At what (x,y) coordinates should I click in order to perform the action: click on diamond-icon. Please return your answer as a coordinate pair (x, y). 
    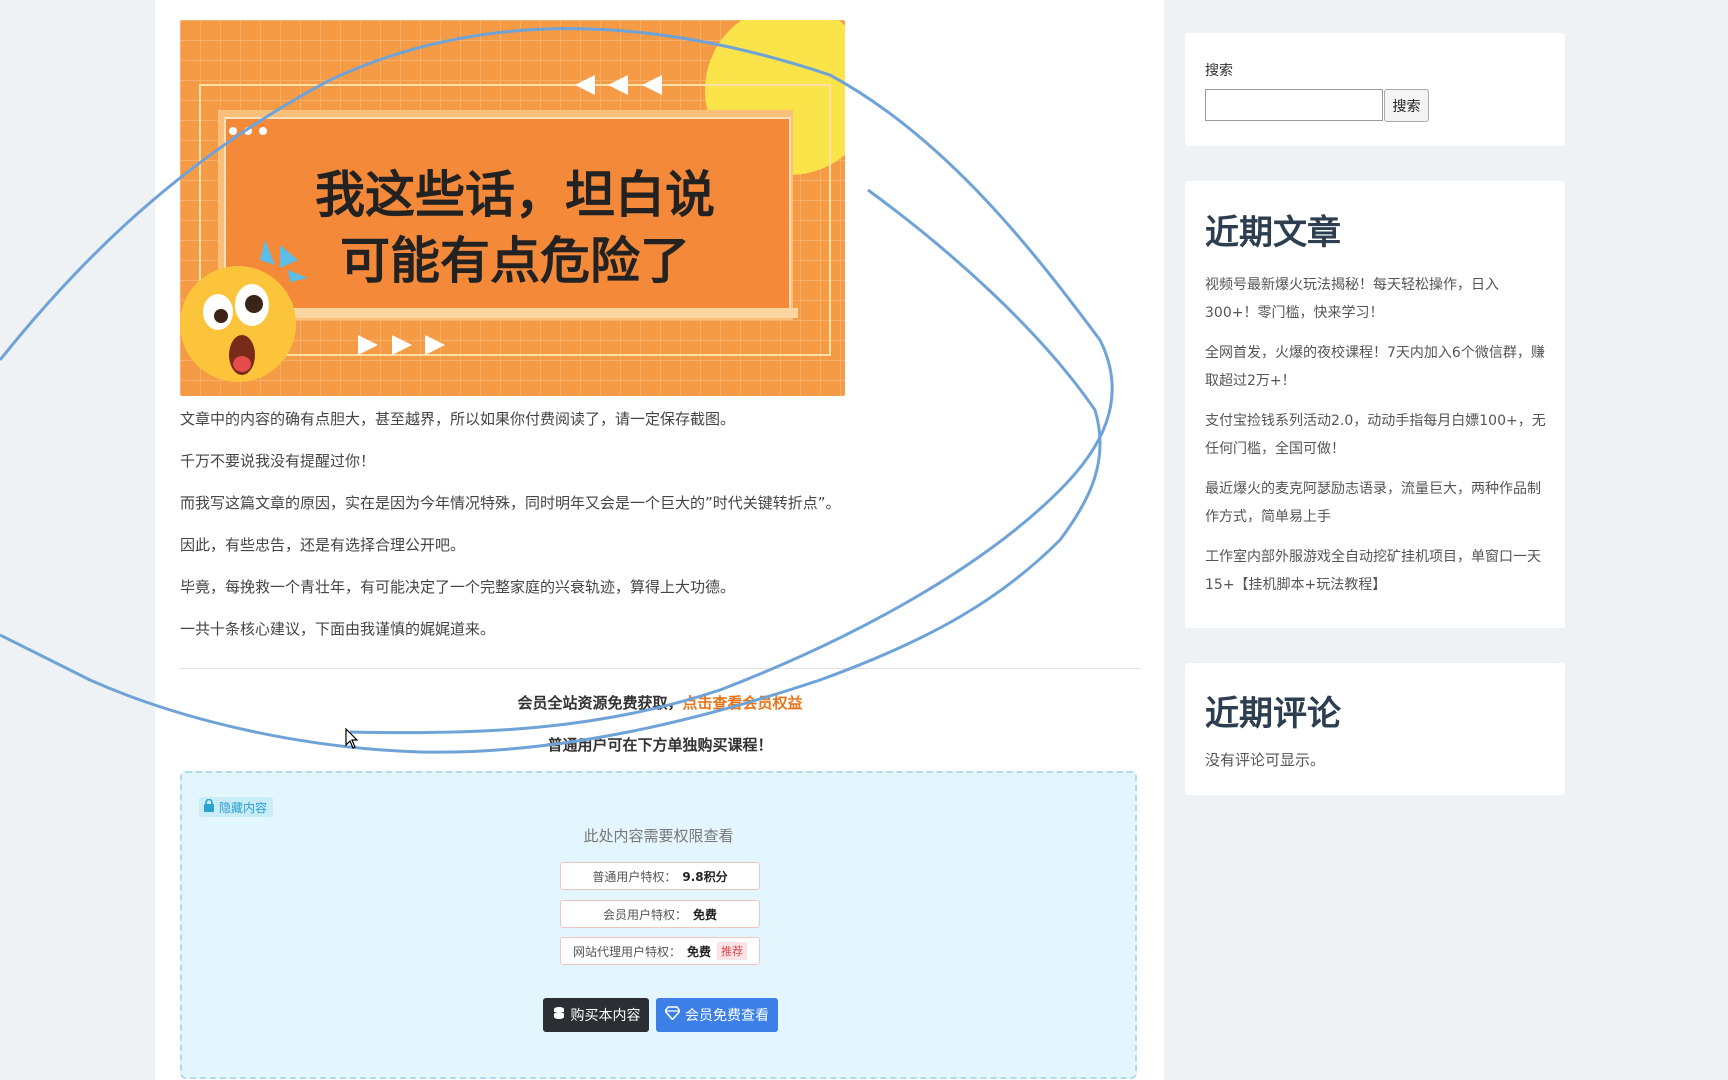
    Looking at the image, I should click on (672, 1015).